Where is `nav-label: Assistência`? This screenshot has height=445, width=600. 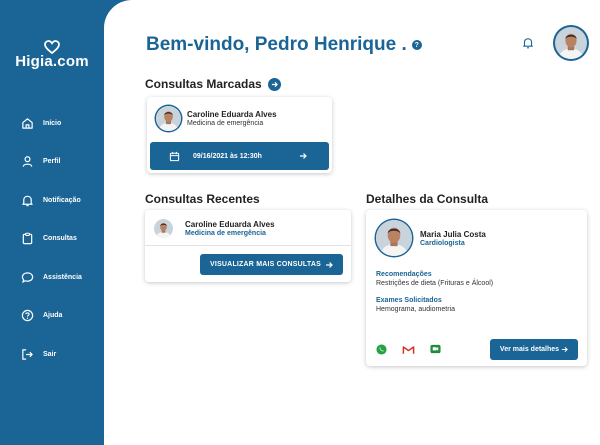 nav-label: Assistência is located at coordinates (62, 277).